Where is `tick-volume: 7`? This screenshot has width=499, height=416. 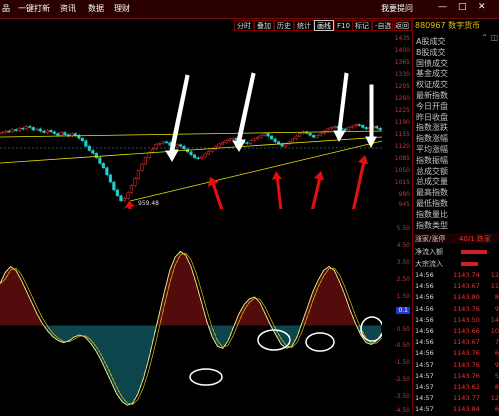 tick-volume: 7 is located at coordinates (496, 342).